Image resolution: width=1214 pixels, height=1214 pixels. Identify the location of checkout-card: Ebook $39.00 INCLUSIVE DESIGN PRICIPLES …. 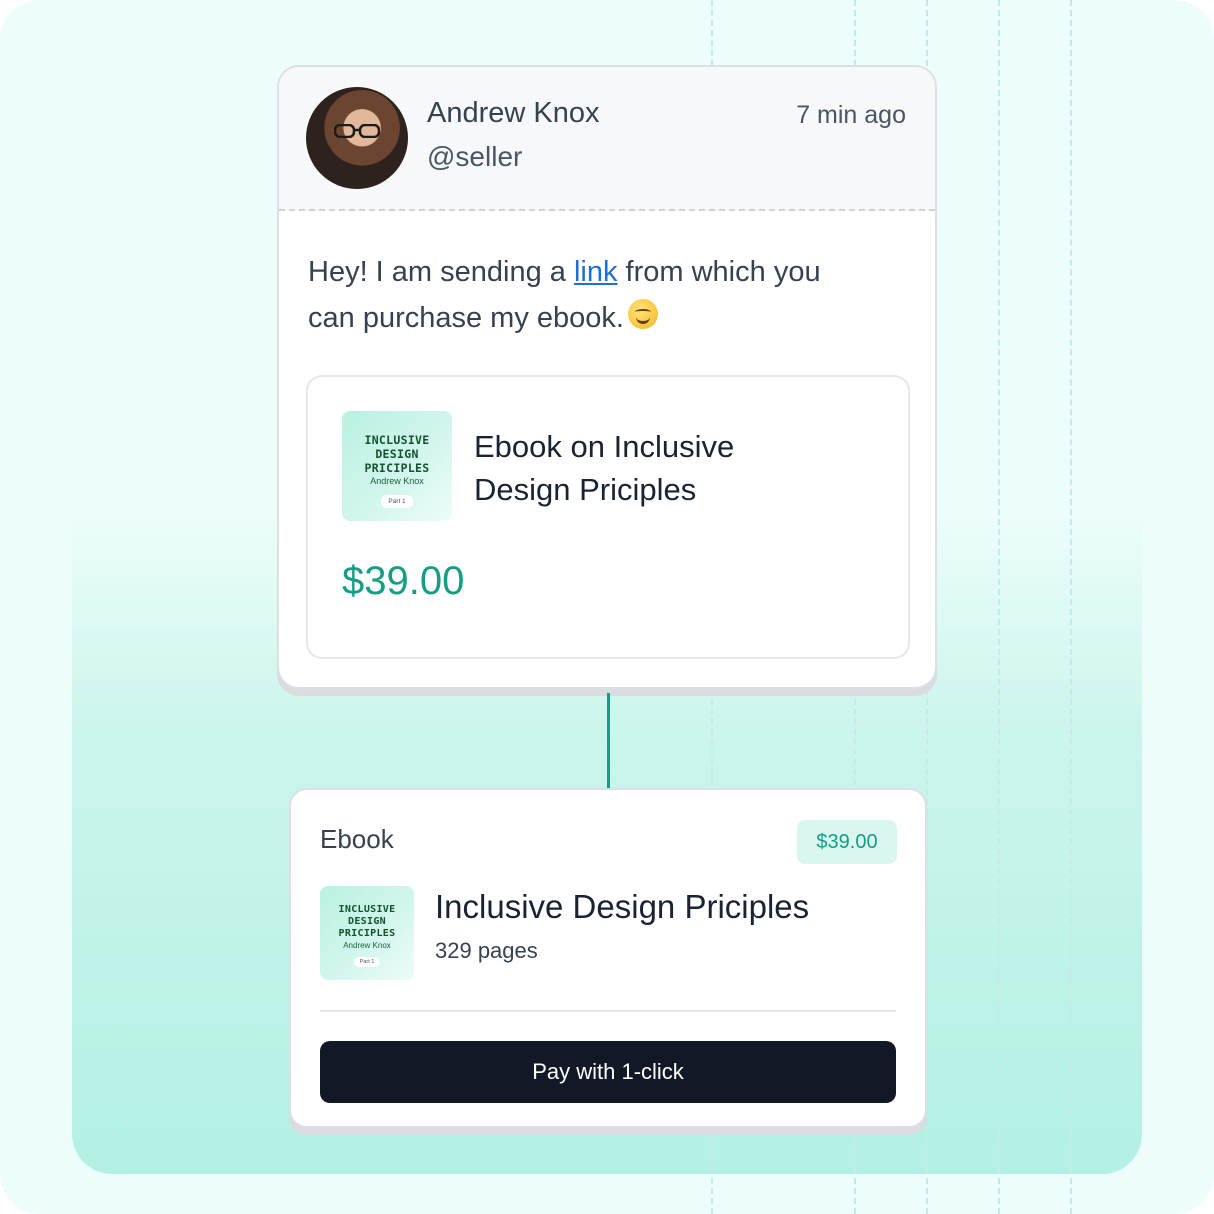
(608, 958).